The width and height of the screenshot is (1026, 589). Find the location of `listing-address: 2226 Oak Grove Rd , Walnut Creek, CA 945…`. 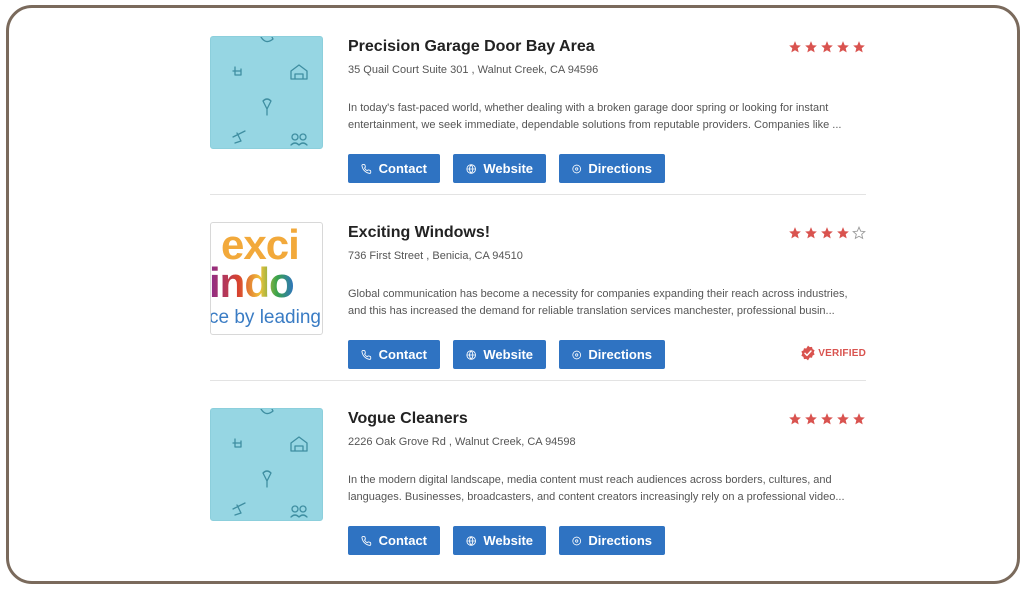

listing-address: 2226 Oak Grove Rd , Walnut Creek, CA 945… is located at coordinates (462, 442).